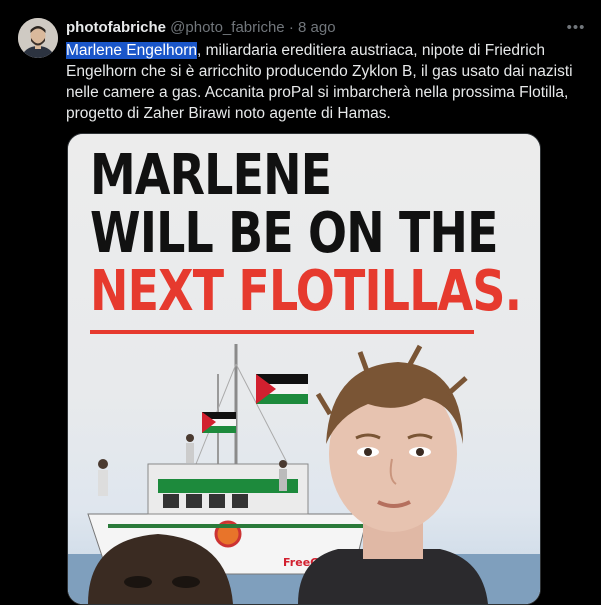 The width and height of the screenshot is (601, 605). I want to click on tweet-text-selected: Marlene Engelhorn, so click(131, 50).